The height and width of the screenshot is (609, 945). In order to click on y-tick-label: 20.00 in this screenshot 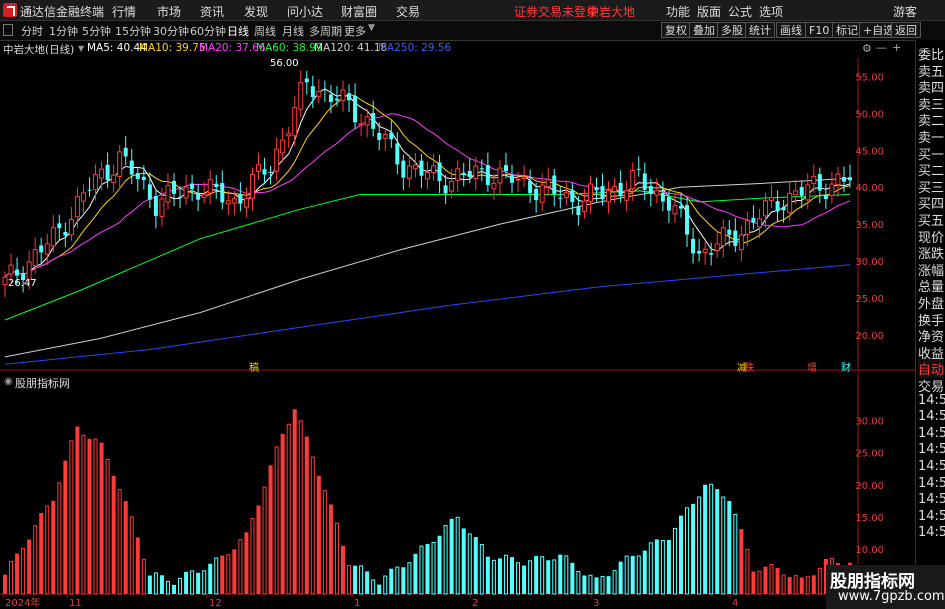, I will do `click(869, 486)`.